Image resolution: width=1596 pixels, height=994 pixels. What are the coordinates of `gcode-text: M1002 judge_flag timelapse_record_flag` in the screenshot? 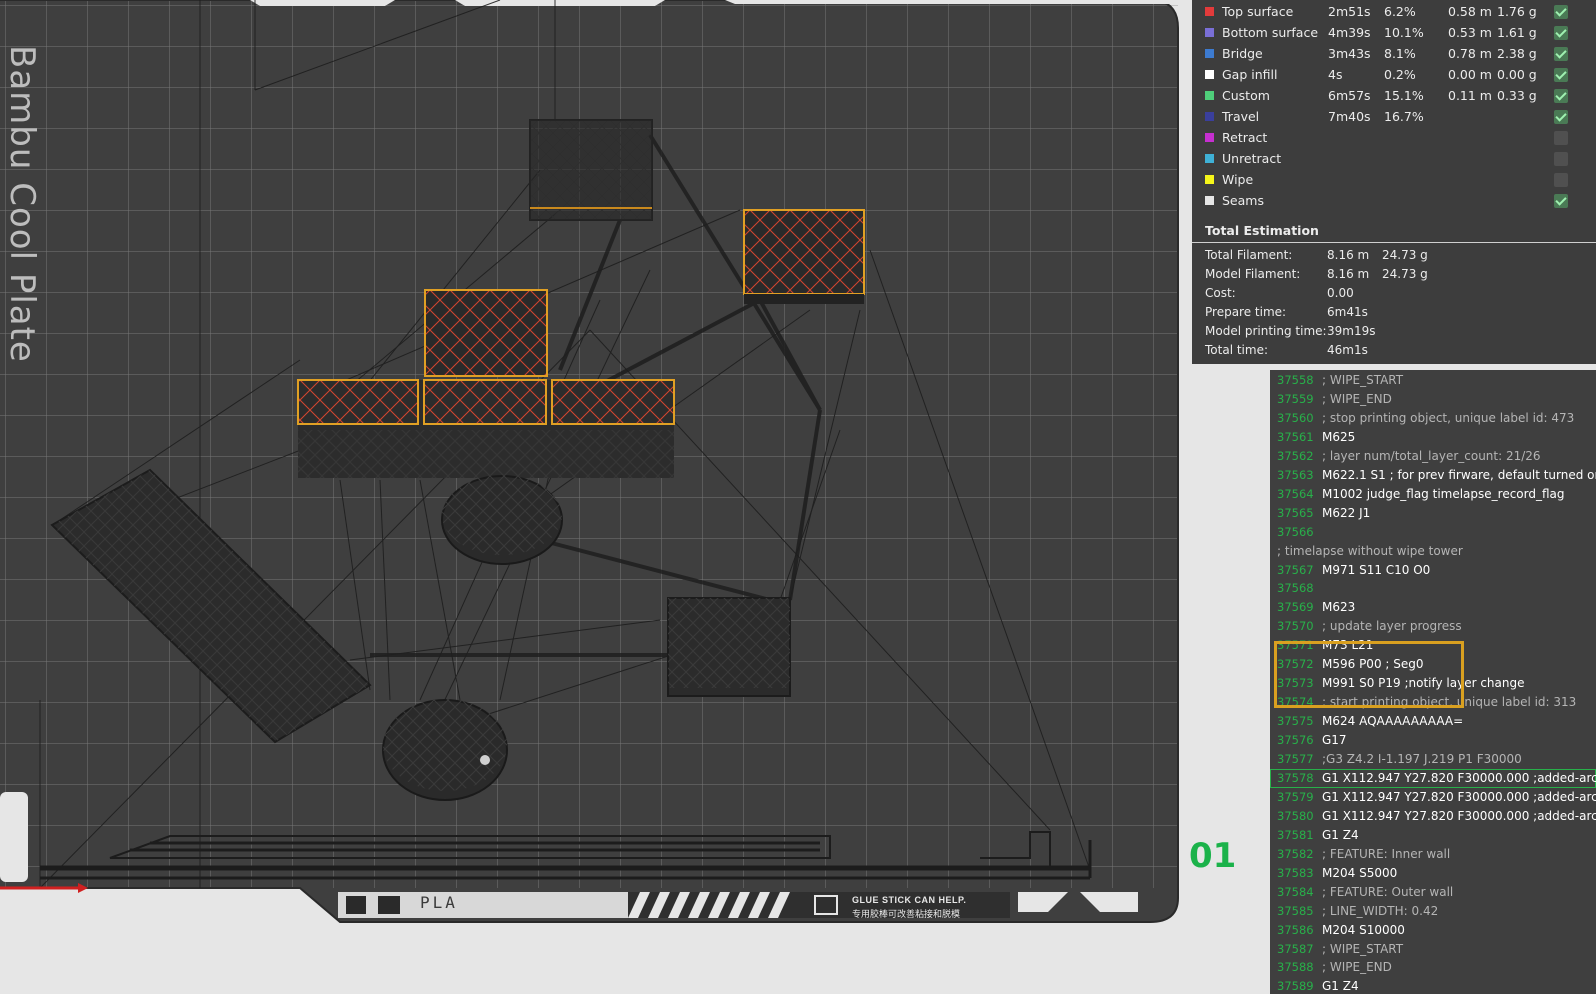 It's located at (1443, 493).